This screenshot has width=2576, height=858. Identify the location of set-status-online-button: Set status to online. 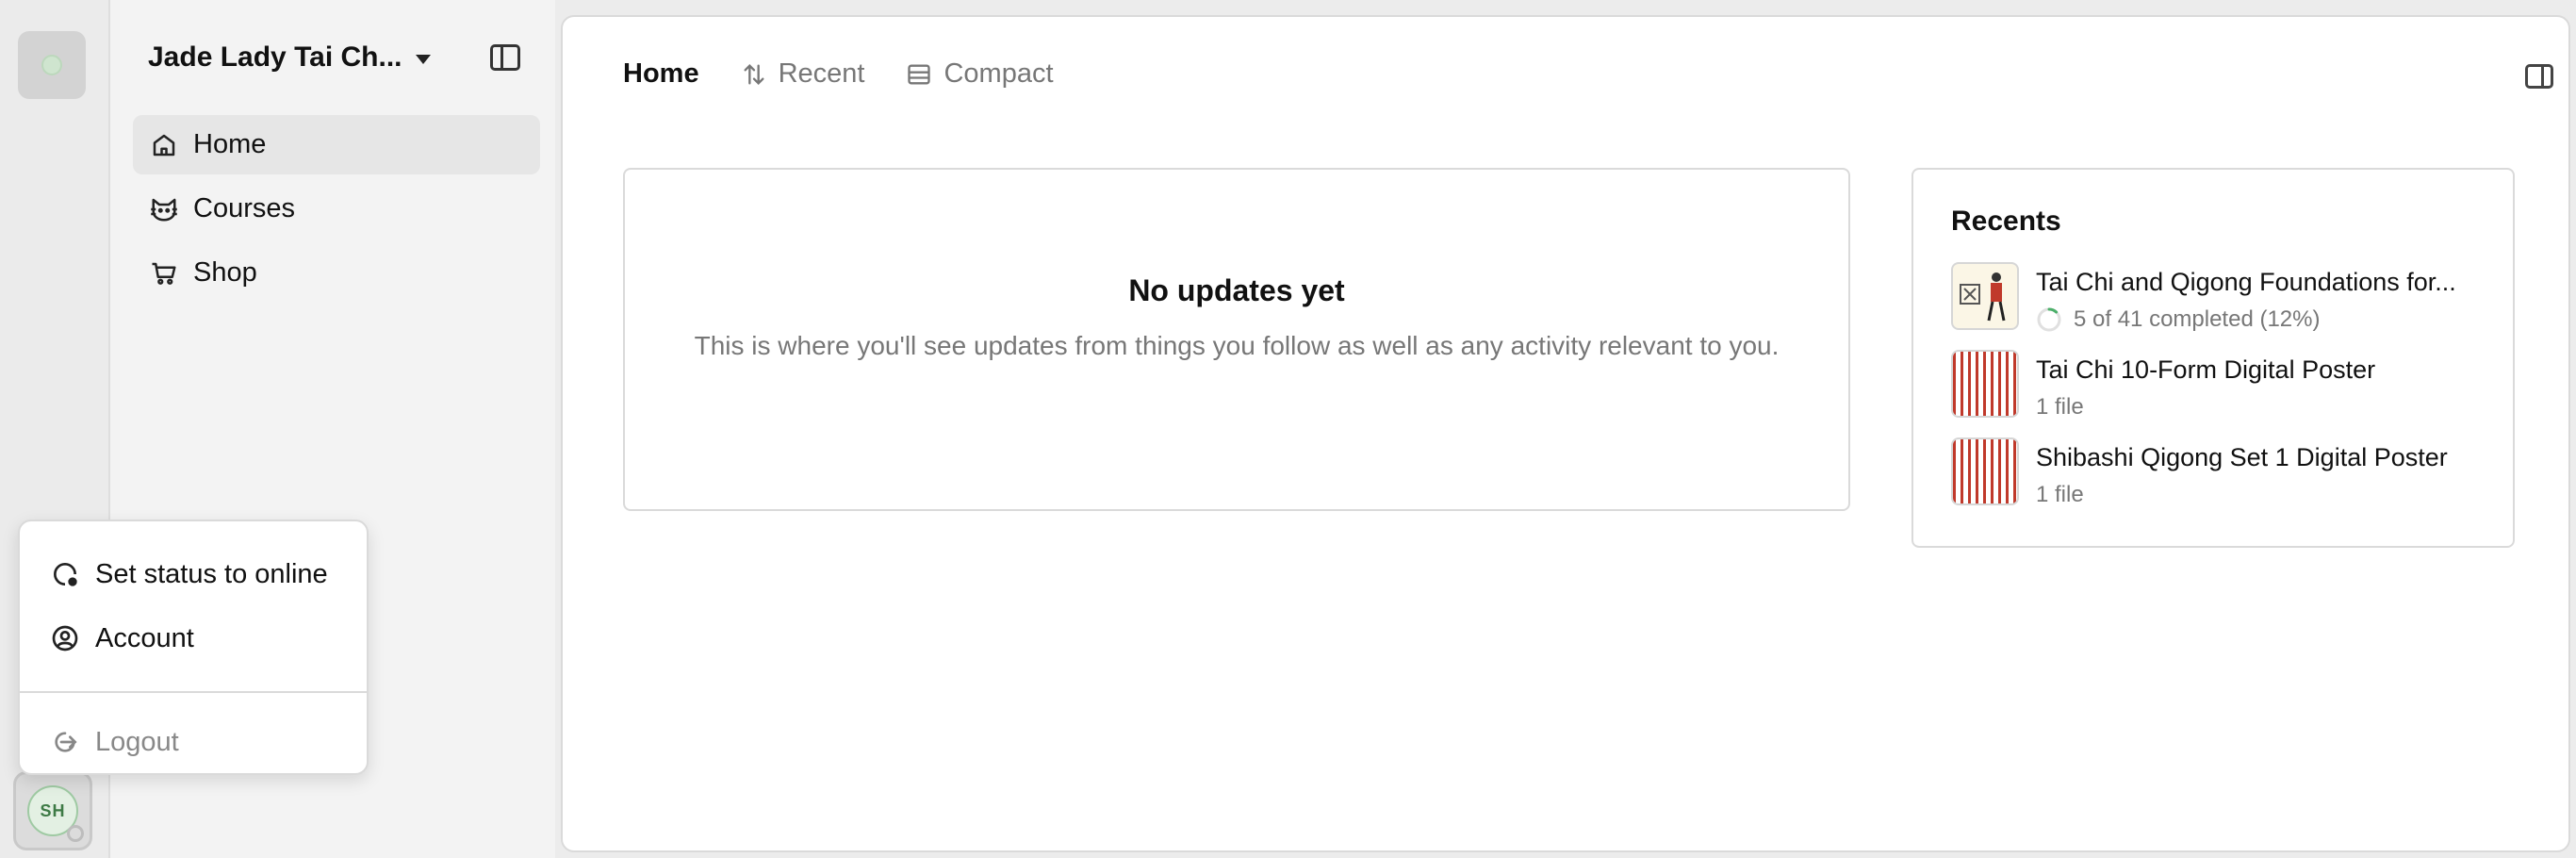
(193, 574).